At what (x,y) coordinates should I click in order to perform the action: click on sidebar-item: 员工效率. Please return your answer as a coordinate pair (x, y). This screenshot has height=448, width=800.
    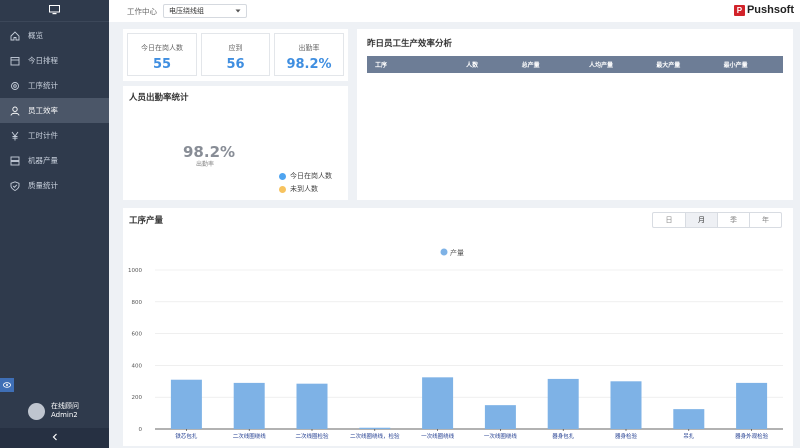
    Looking at the image, I should click on (54, 110).